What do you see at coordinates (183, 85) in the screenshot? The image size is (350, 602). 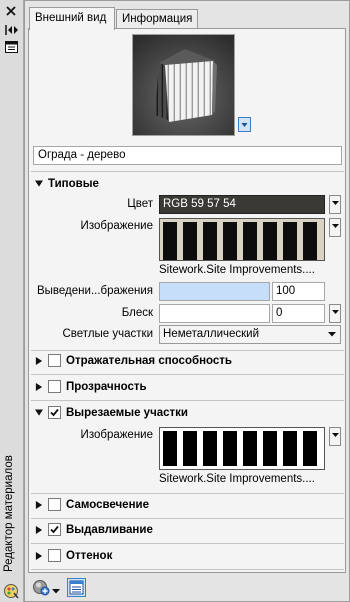 I see `material-preview` at bounding box center [183, 85].